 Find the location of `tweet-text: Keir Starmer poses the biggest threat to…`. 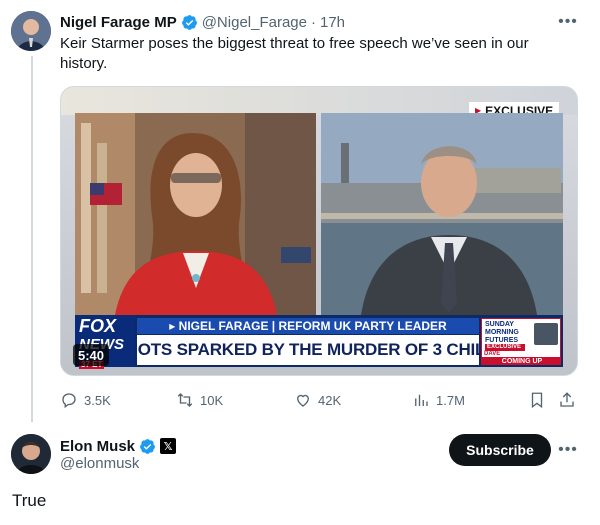

tweet-text: Keir Starmer poses the biggest threat to… is located at coordinates (294, 53).